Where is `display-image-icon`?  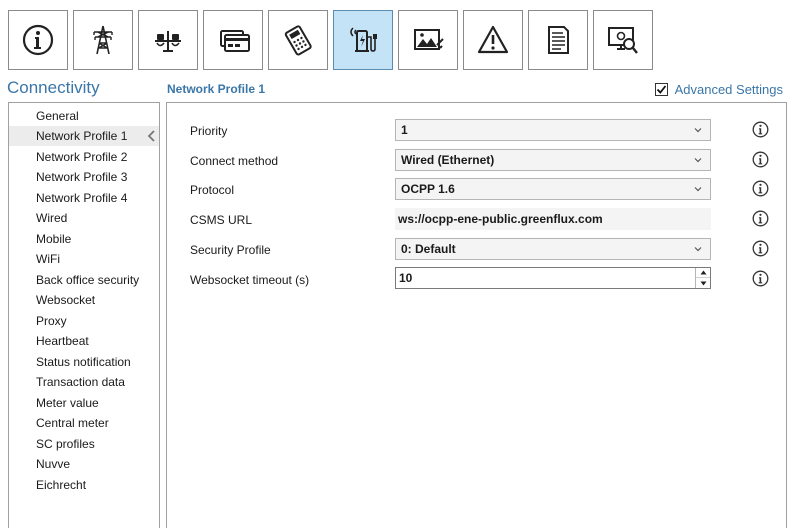 display-image-icon is located at coordinates (429, 39).